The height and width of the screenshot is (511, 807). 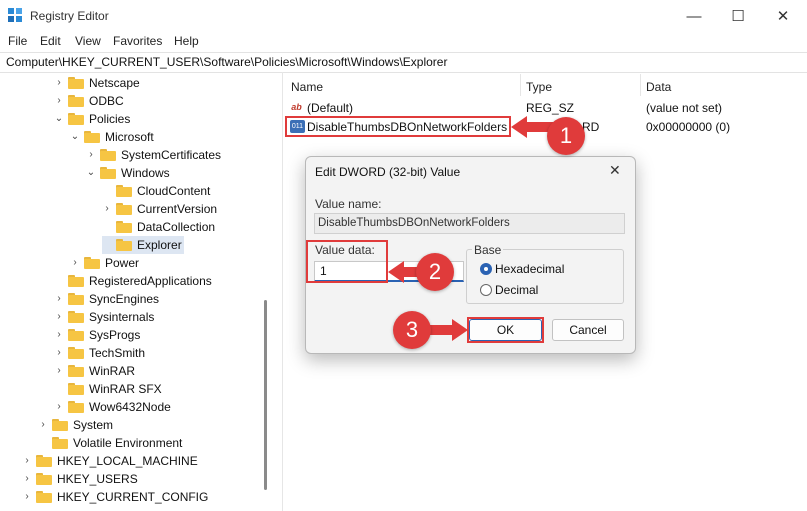 I want to click on tree-node-windows: ⌄ Windows, so click(x=128, y=173).